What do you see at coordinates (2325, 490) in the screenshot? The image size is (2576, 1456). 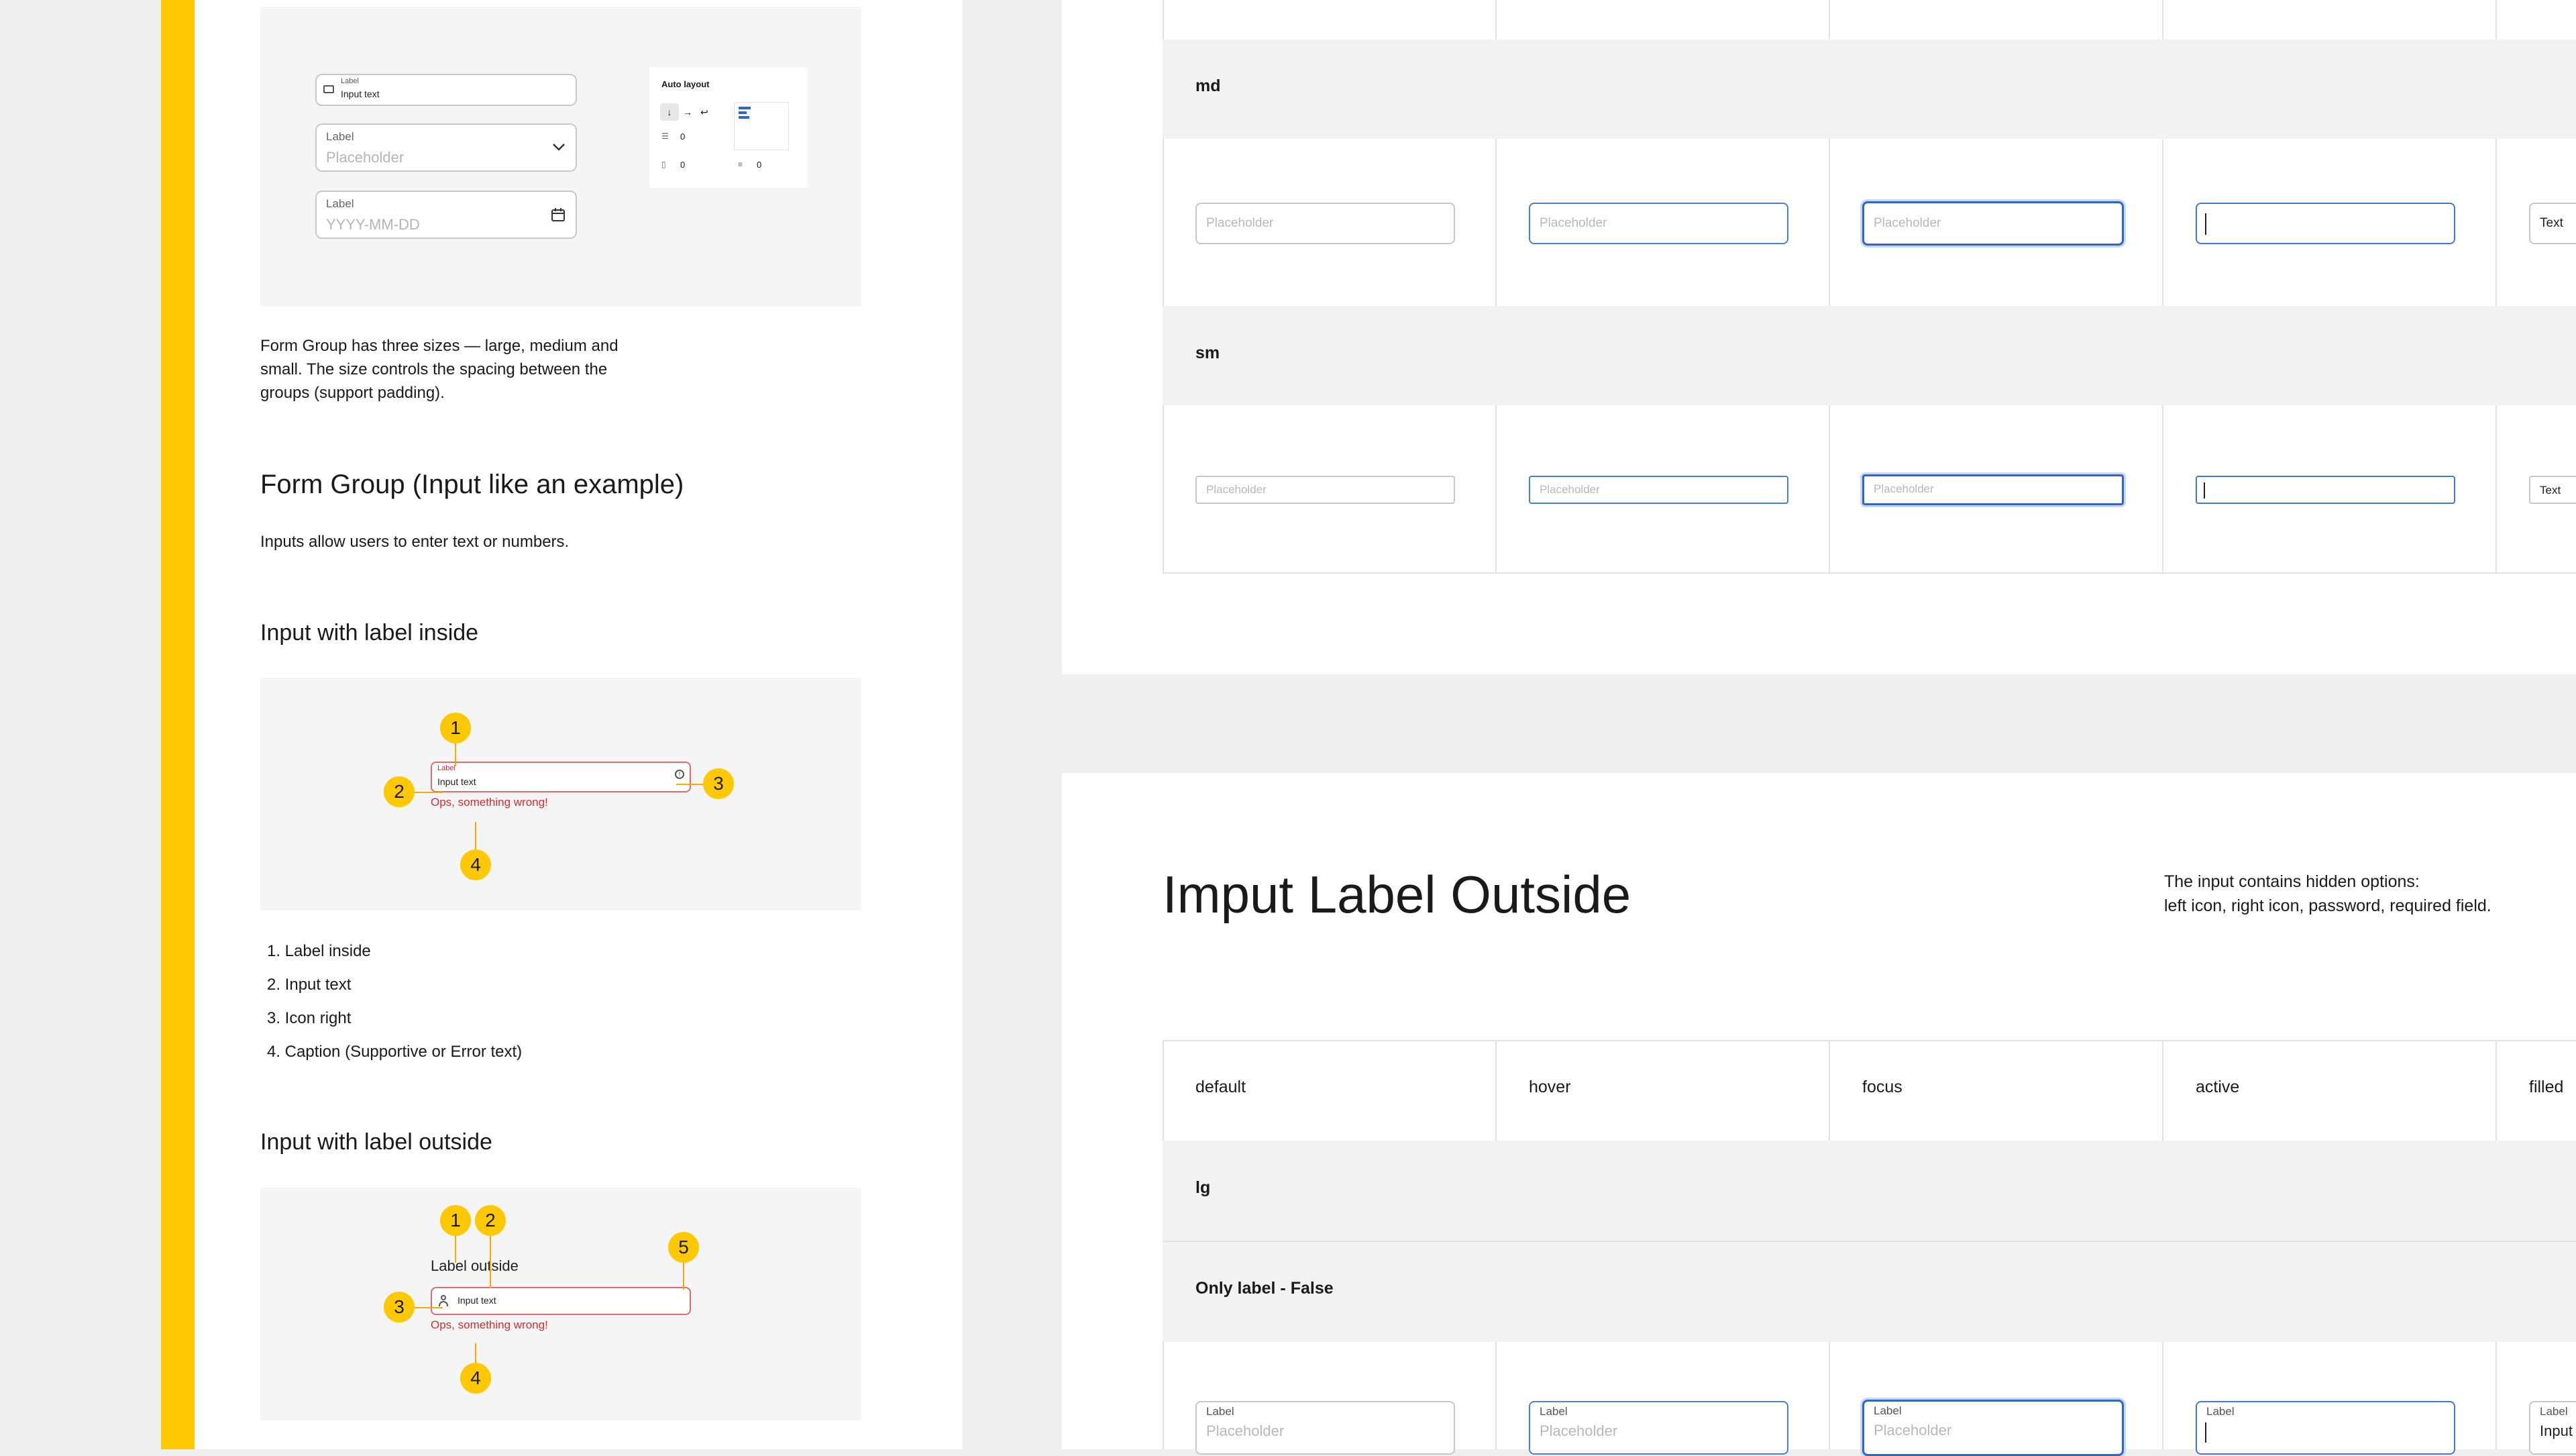 I see `input-sm-active` at bounding box center [2325, 490].